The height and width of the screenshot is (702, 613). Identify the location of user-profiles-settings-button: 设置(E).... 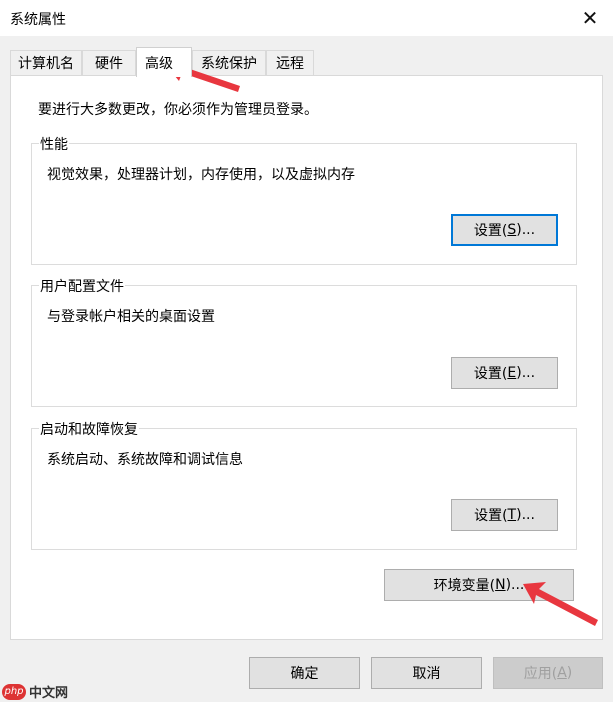
(504, 373).